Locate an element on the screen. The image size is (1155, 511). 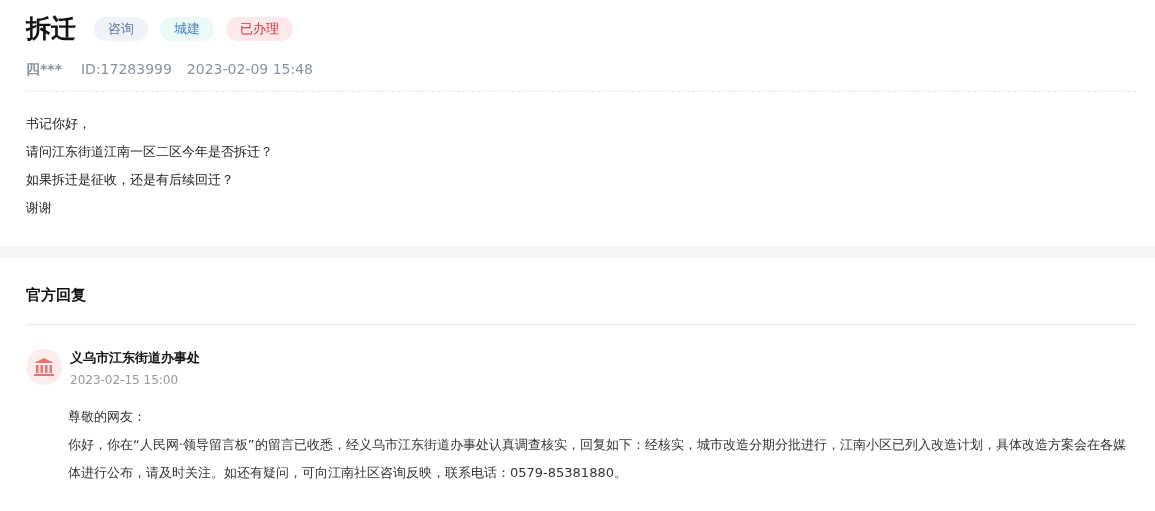
post-time: 2023-02-09 15:48 is located at coordinates (250, 70).